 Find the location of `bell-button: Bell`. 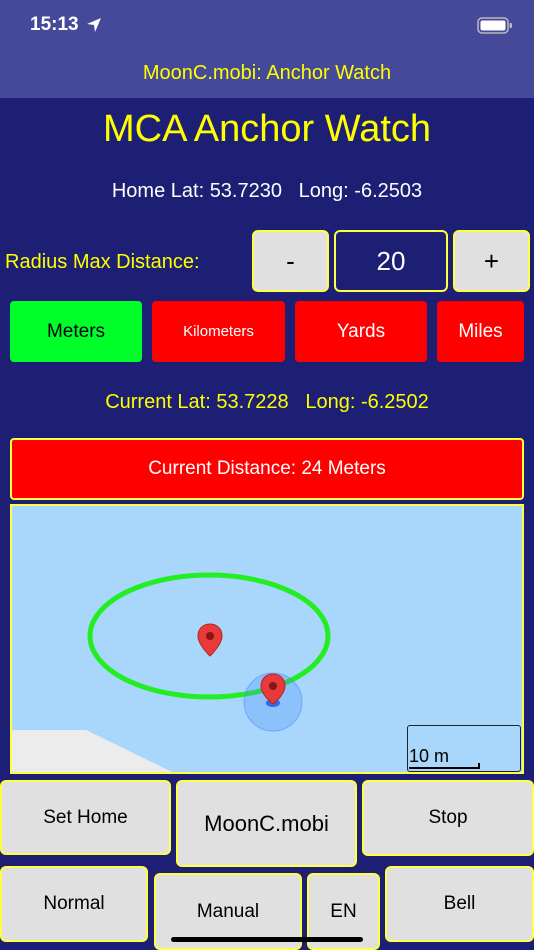

bell-button: Bell is located at coordinates (459, 904).